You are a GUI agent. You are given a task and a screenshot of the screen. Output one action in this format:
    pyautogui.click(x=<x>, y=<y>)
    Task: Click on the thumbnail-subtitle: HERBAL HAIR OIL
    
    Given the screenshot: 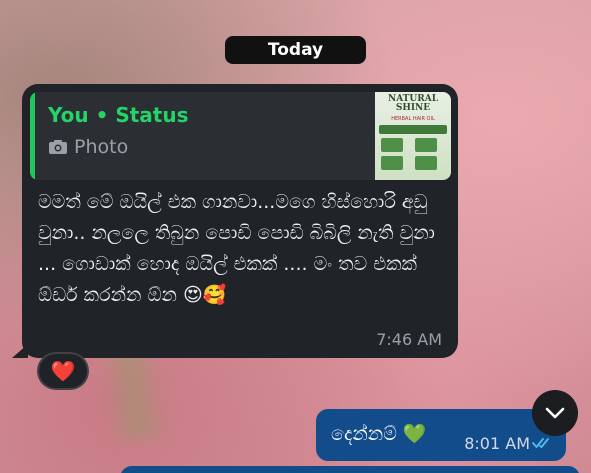 What is the action you would take?
    pyautogui.click(x=413, y=119)
    